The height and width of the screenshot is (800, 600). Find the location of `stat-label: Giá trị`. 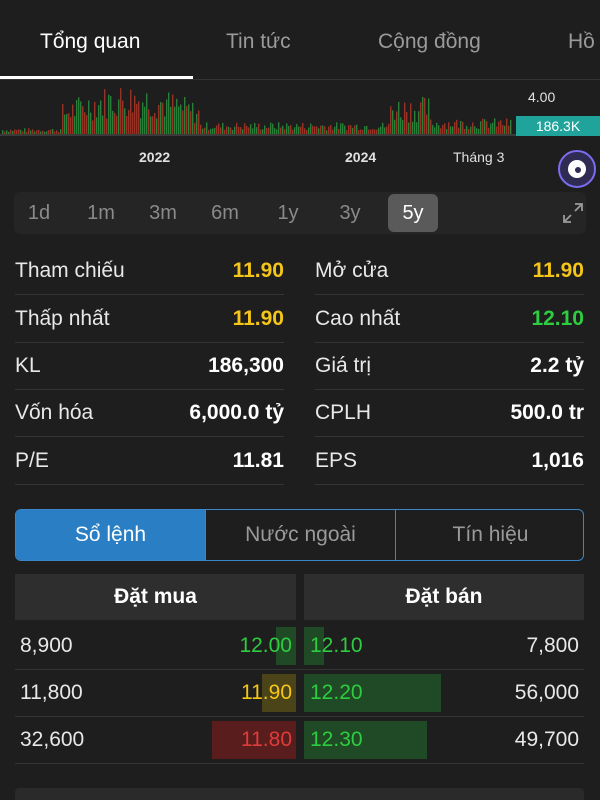

stat-label: Giá trị is located at coordinates (343, 365).